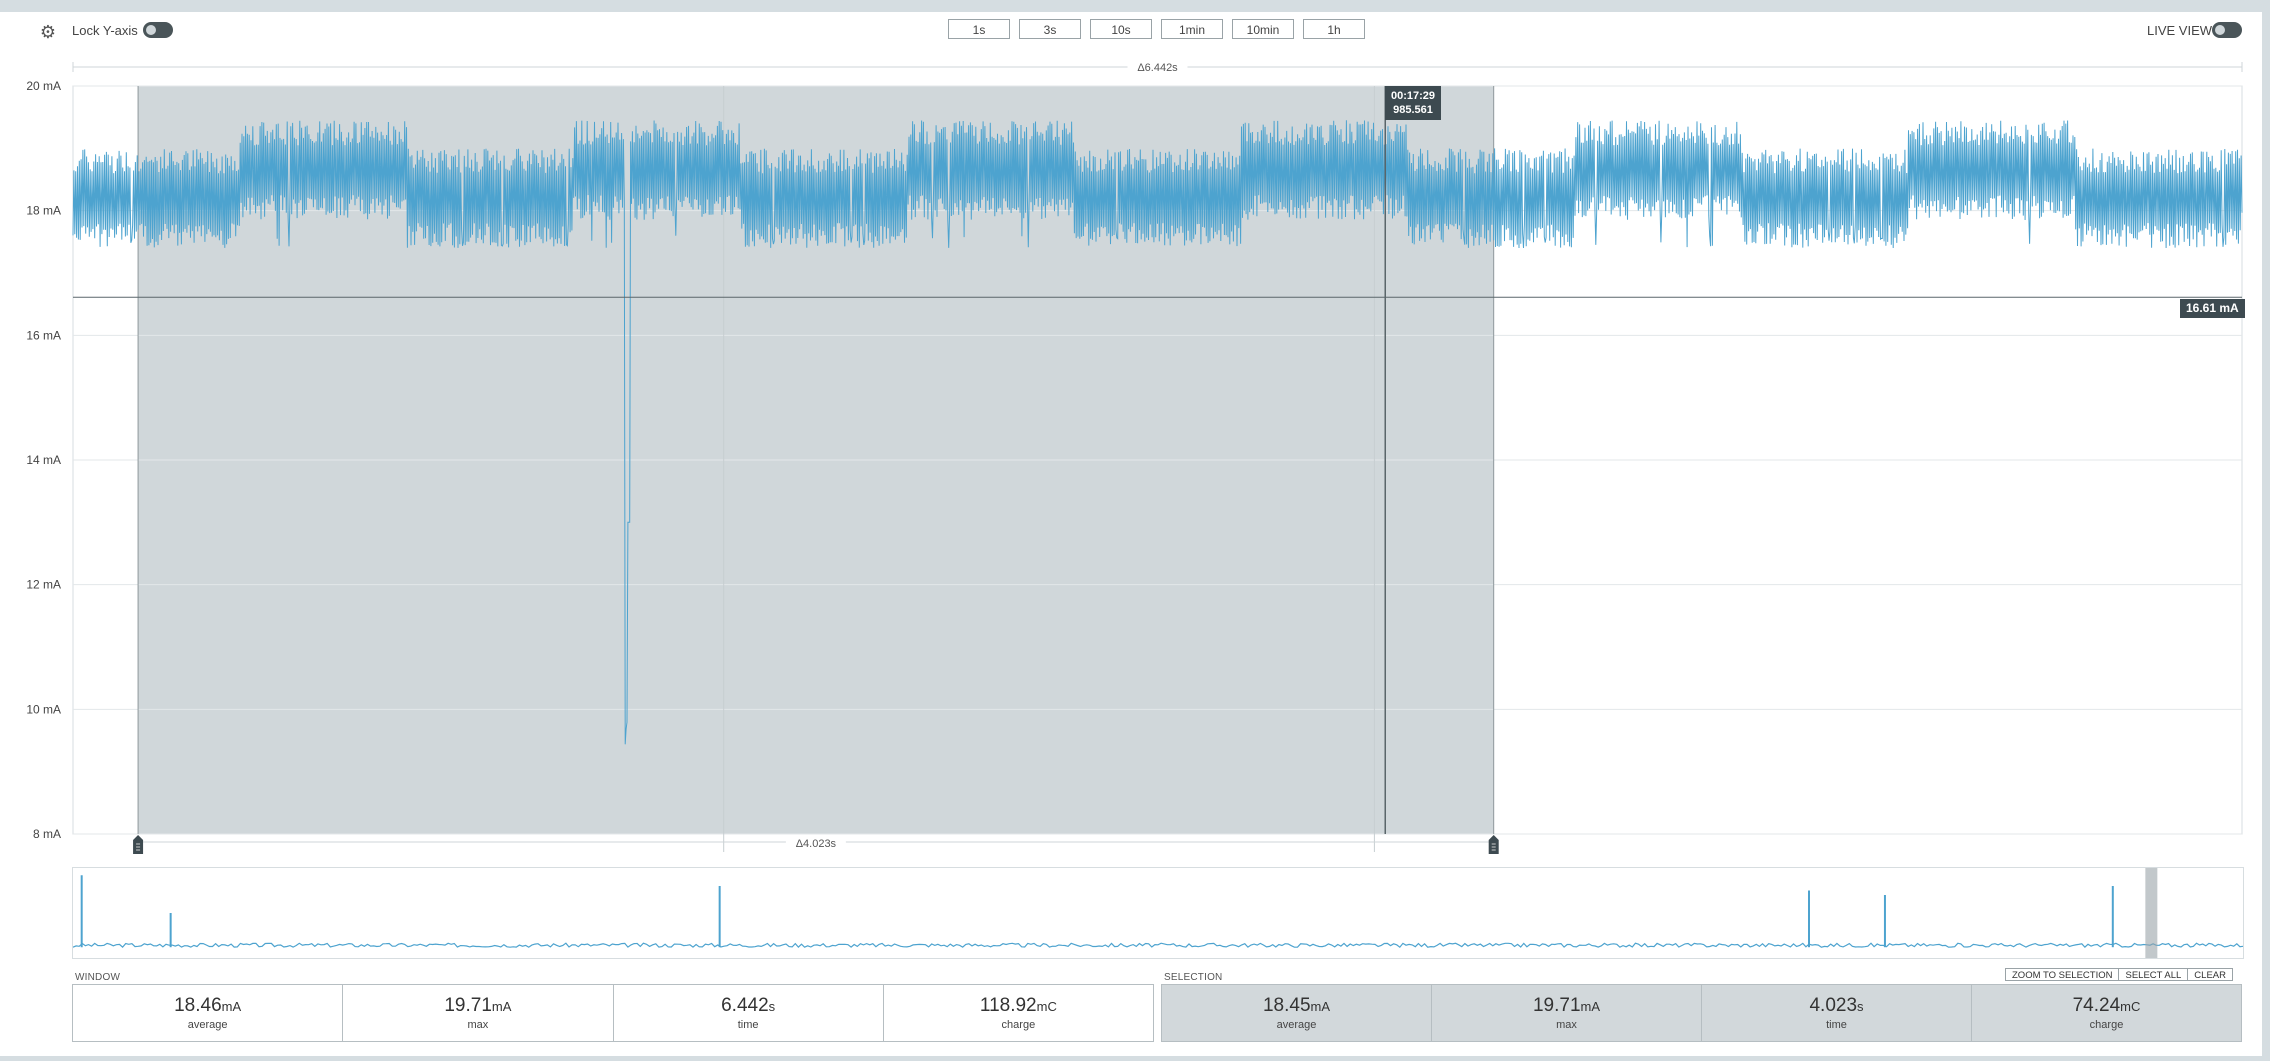 The image size is (2270, 1061). I want to click on y-tick-label: 18 mA, so click(43, 211).